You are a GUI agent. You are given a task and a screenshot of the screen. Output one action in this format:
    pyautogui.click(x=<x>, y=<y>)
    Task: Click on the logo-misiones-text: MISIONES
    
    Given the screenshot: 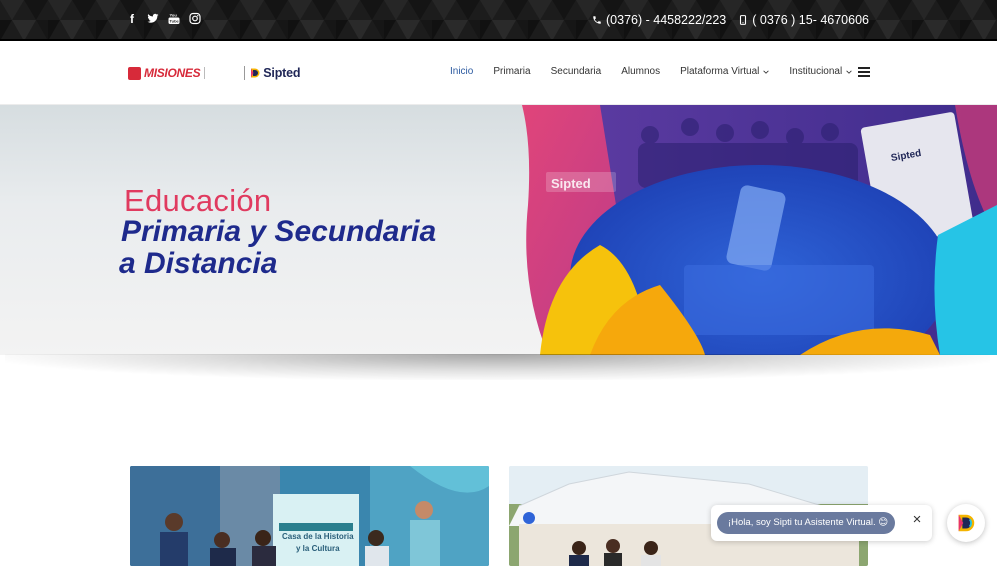 What is the action you would take?
    pyautogui.click(x=172, y=73)
    